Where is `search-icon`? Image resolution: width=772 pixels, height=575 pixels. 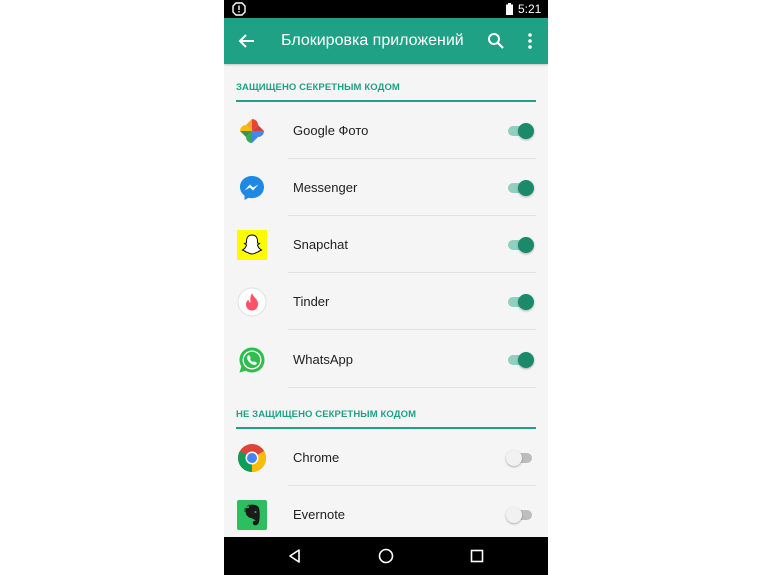
search-icon is located at coordinates (496, 41).